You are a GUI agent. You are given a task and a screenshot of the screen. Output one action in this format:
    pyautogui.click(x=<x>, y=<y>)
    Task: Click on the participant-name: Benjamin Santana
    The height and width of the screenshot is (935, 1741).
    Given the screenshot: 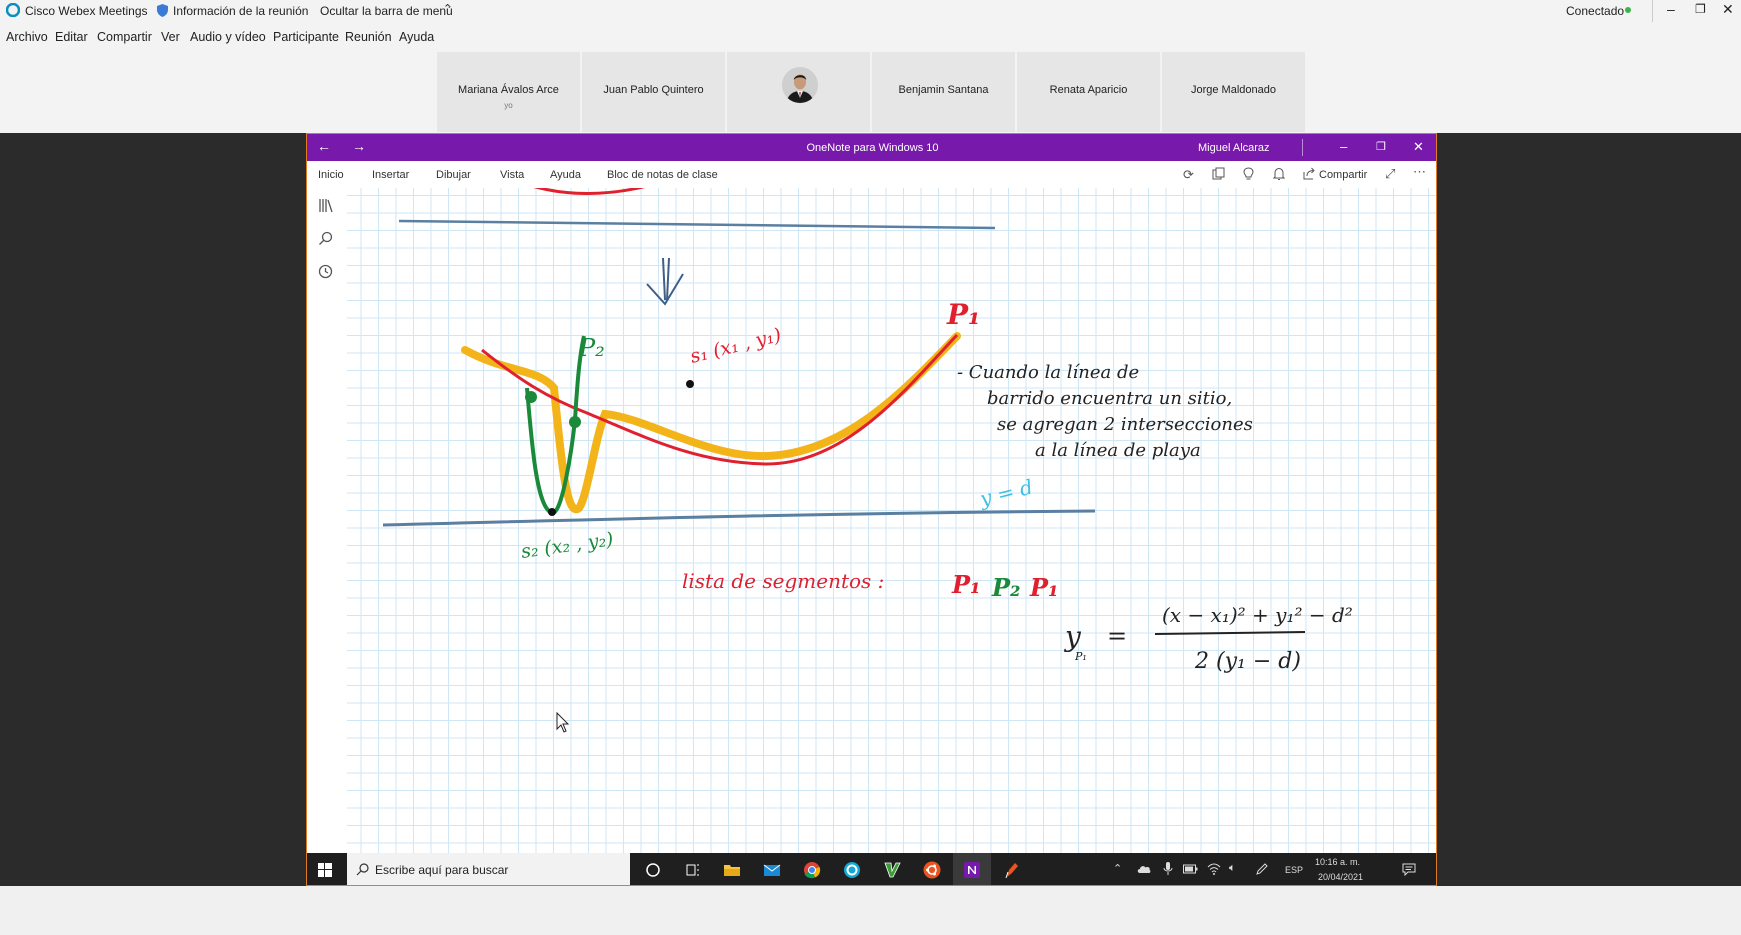 What is the action you would take?
    pyautogui.click(x=943, y=90)
    